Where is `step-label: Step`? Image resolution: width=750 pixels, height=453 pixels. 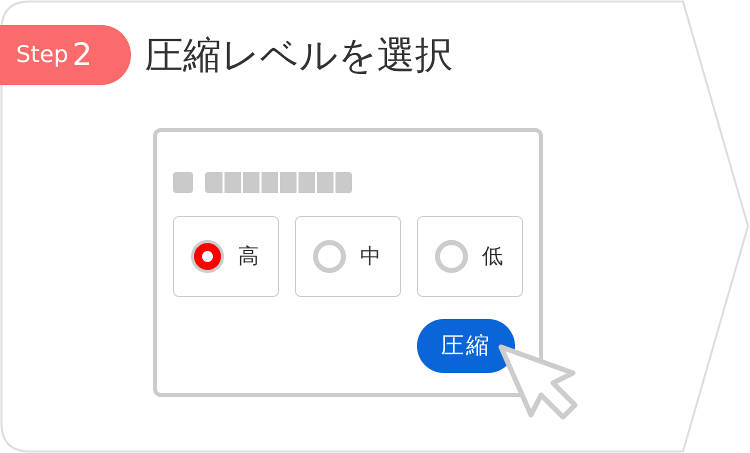
step-label: Step is located at coordinates (42, 55).